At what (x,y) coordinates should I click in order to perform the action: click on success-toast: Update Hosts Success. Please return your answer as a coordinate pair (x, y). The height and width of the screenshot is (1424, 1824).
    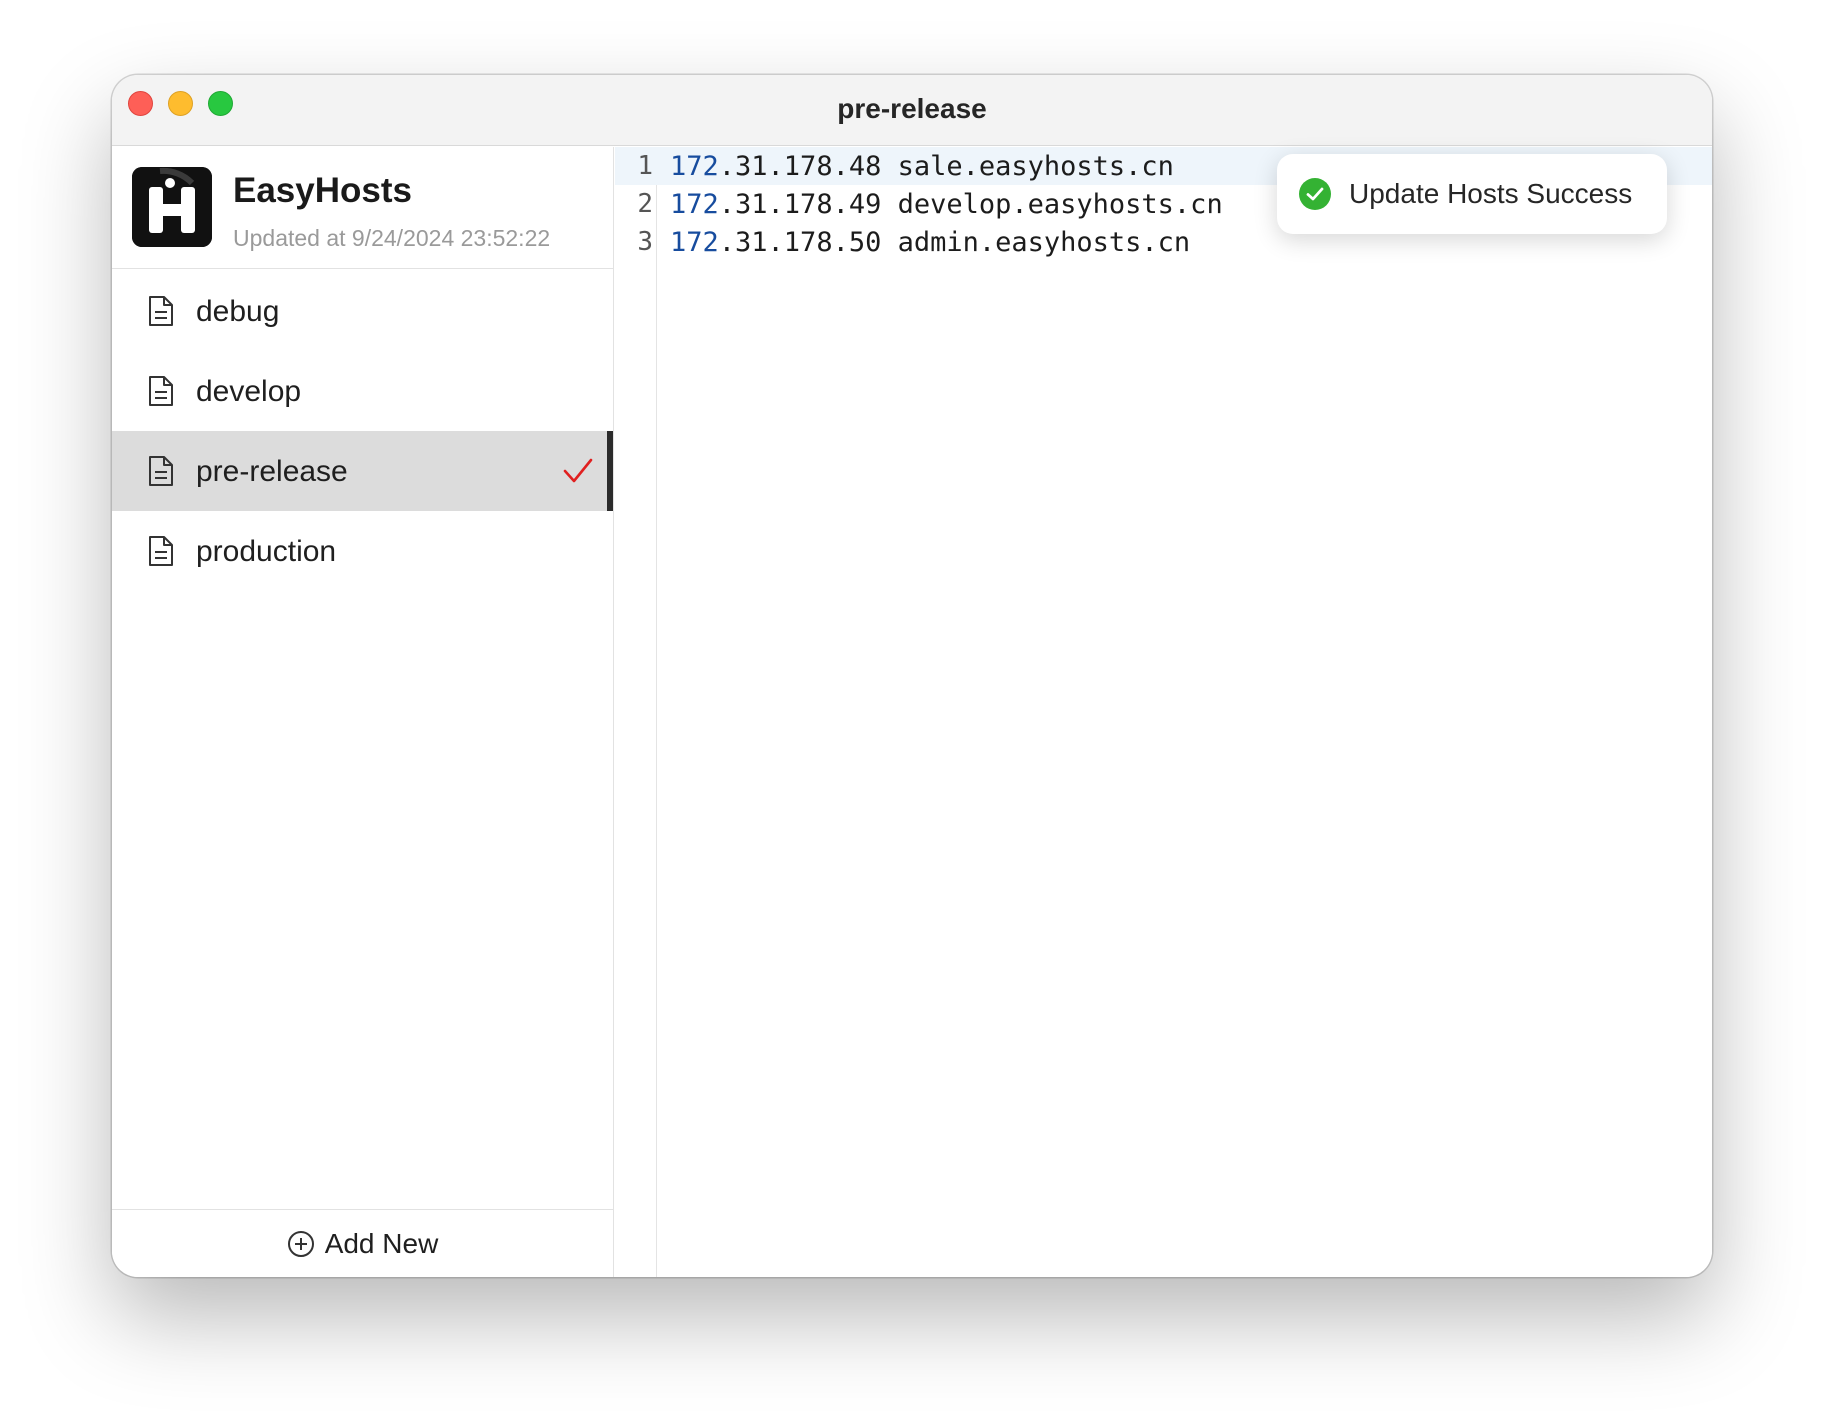
    Looking at the image, I should click on (1472, 194).